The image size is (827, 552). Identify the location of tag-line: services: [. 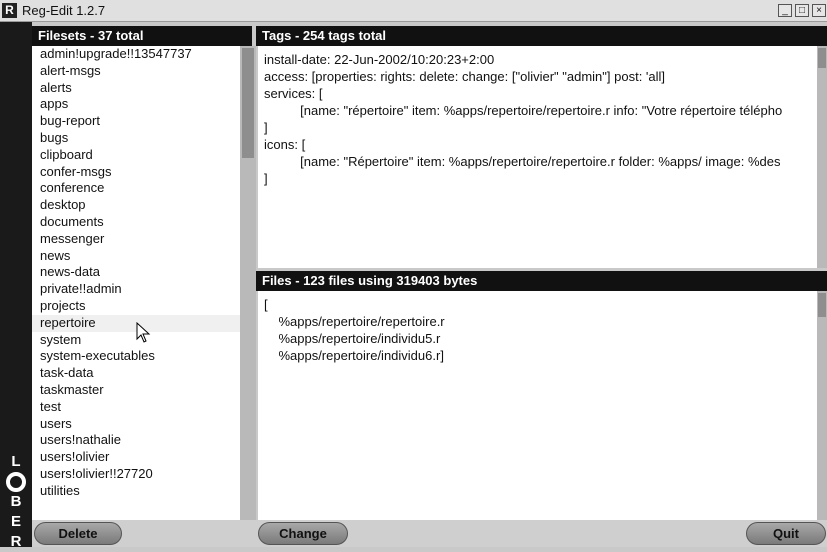
(293, 93).